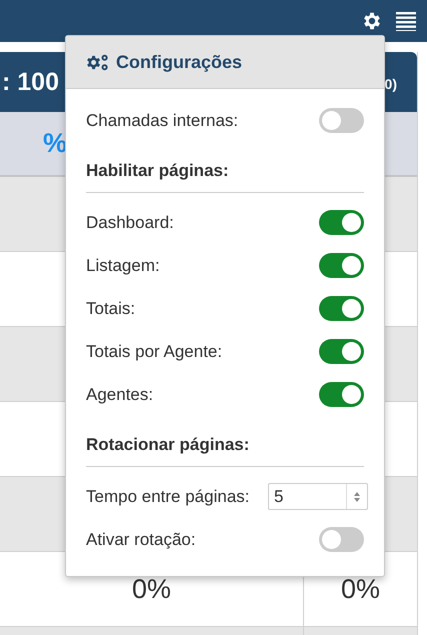  I want to click on section-heading: Habilitar páginas:, so click(225, 167).